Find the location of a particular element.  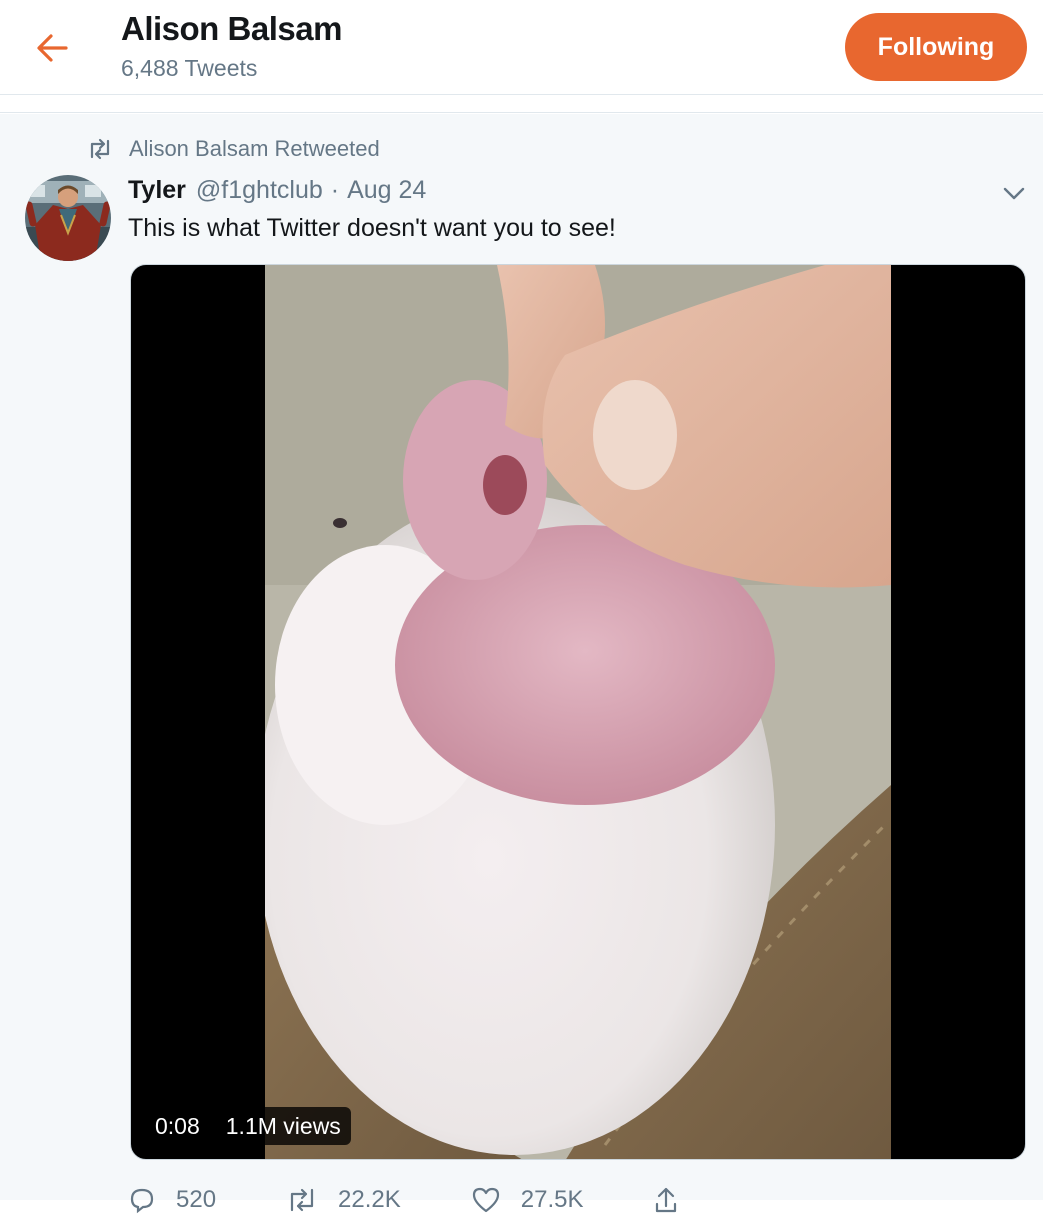

header-divider is located at coordinates (521, 104).